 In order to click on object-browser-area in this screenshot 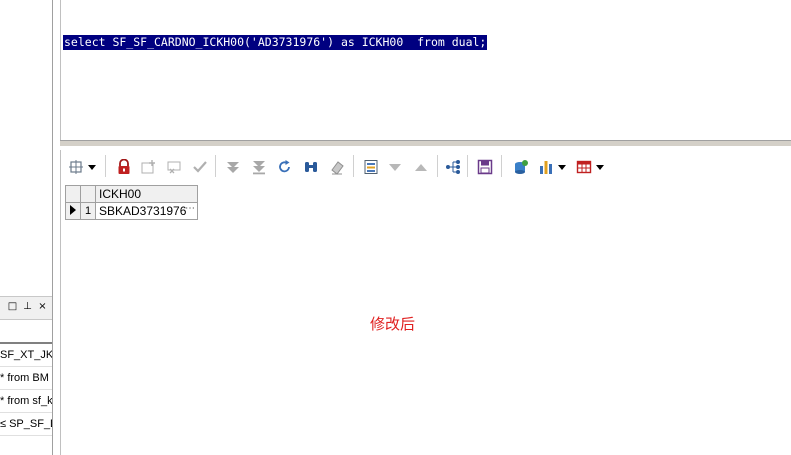, I will do `click(26, 146)`.